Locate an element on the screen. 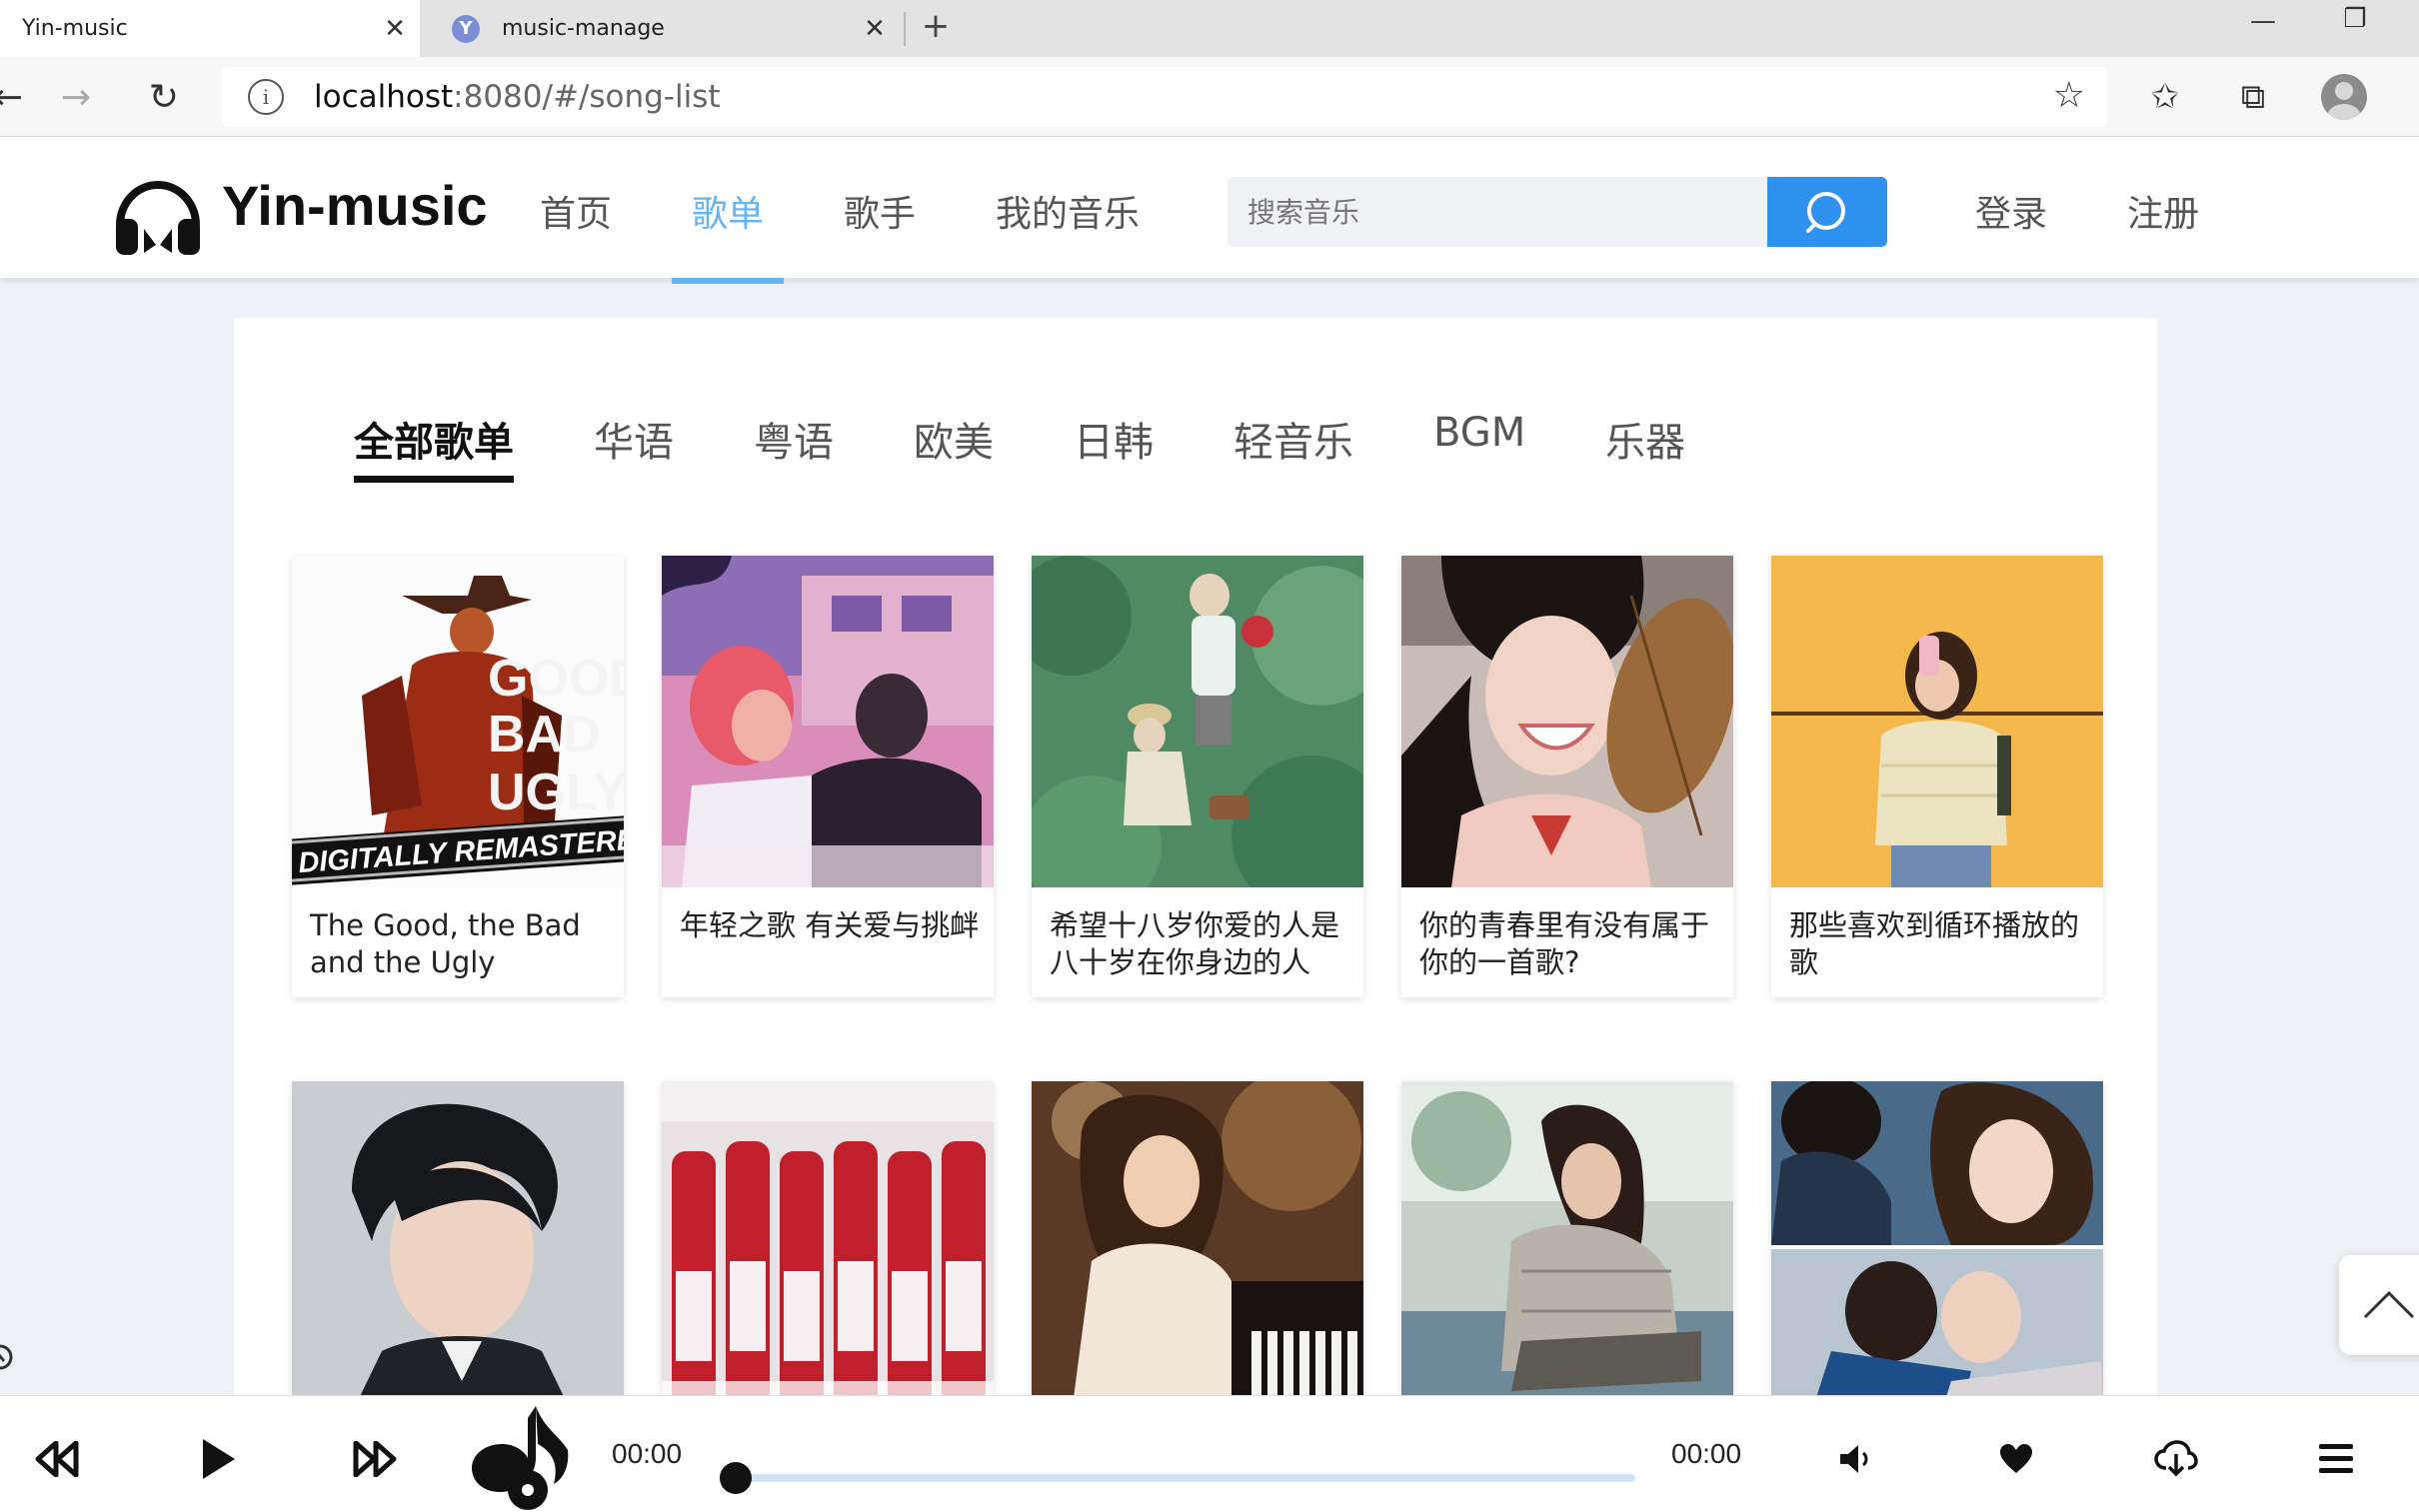  back-arrow-icon: ← is located at coordinates (16, 97).